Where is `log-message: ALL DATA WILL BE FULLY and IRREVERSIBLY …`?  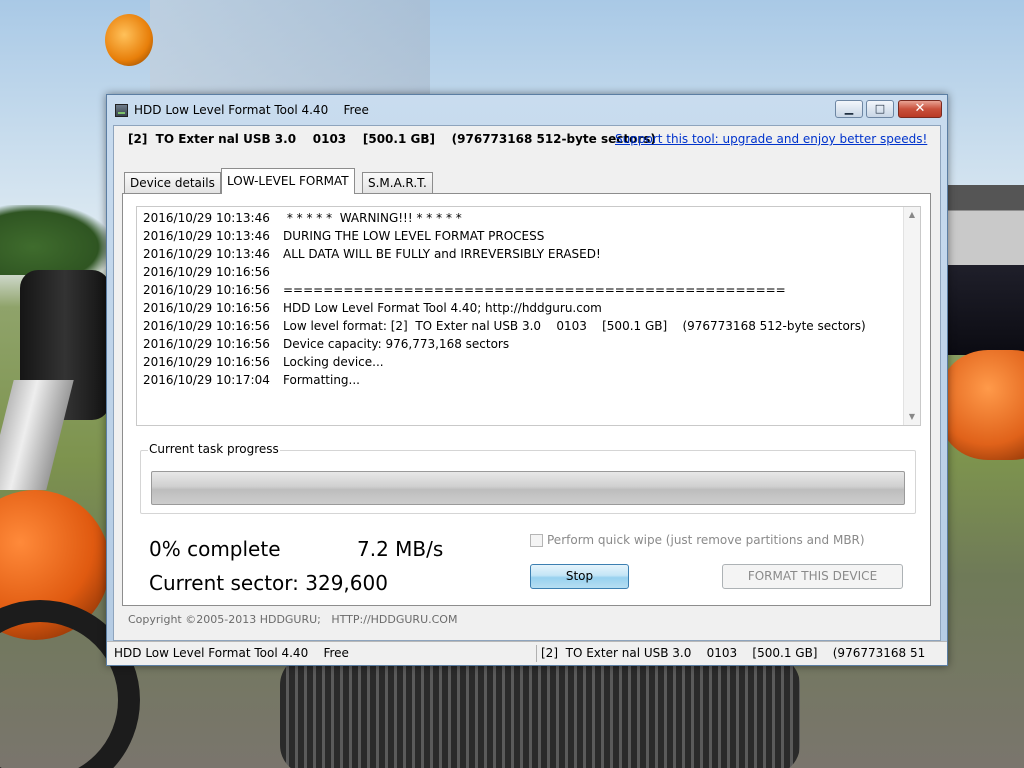
log-message: ALL DATA WILL BE FULLY and IRREVERSIBLY … is located at coordinates (442, 254).